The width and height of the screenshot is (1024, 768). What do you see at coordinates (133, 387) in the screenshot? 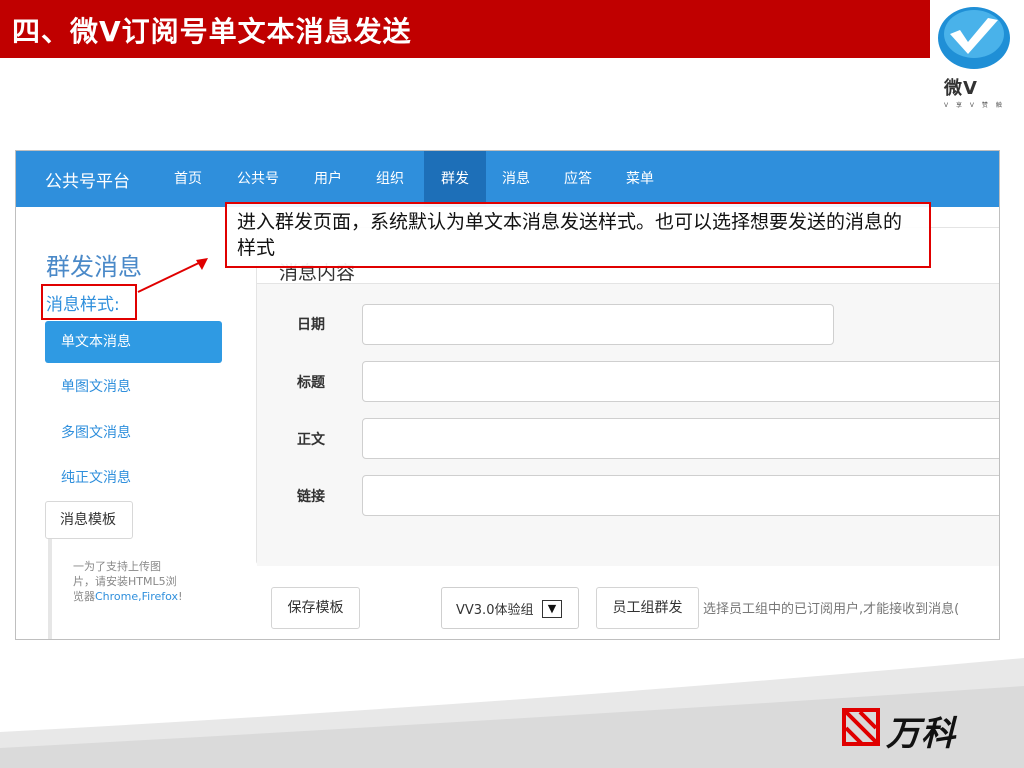
I see `sidebar-item-single-news: 单图文消息` at bounding box center [133, 387].